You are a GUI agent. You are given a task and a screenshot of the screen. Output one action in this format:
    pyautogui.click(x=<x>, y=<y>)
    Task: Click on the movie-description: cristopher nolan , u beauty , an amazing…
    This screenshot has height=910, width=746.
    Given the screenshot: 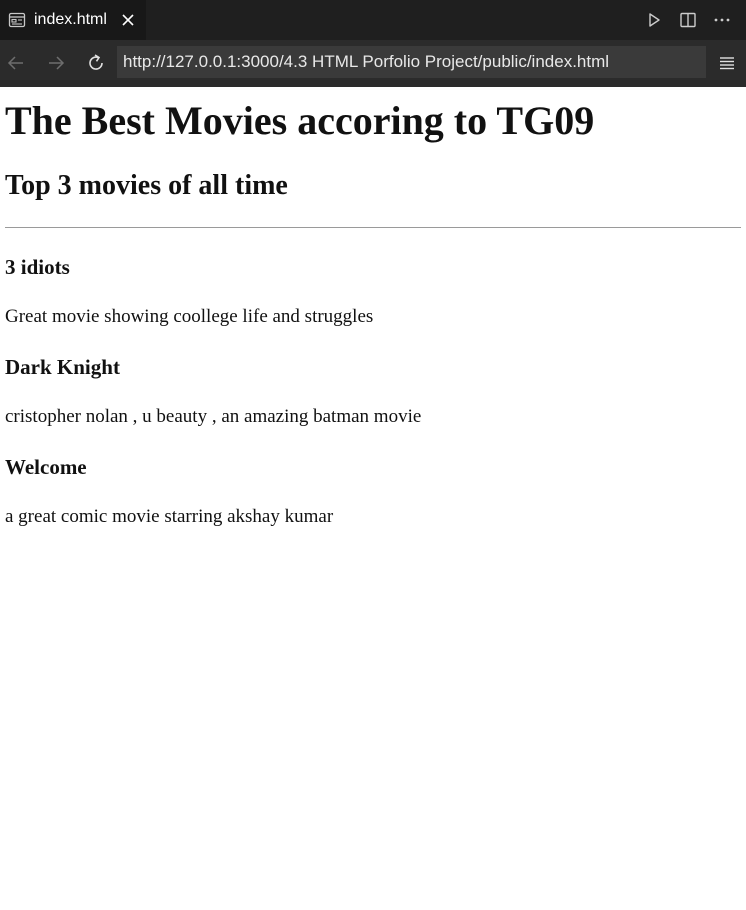 What is the action you would take?
    pyautogui.click(x=213, y=416)
    